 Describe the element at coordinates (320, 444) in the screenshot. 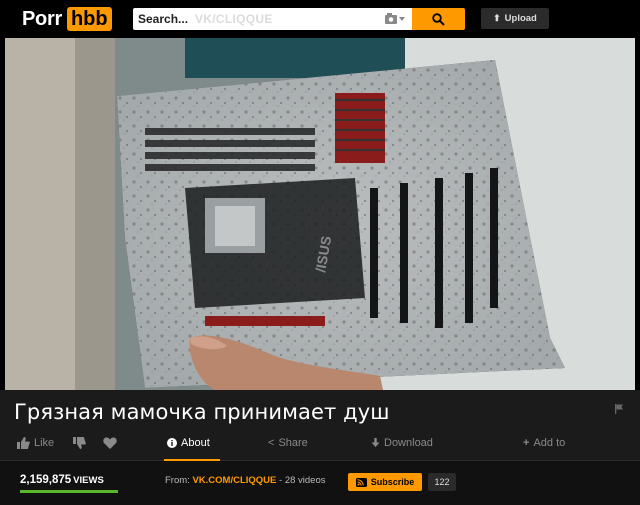

I see `action-bar: Like About < Share Download + Add to` at that location.